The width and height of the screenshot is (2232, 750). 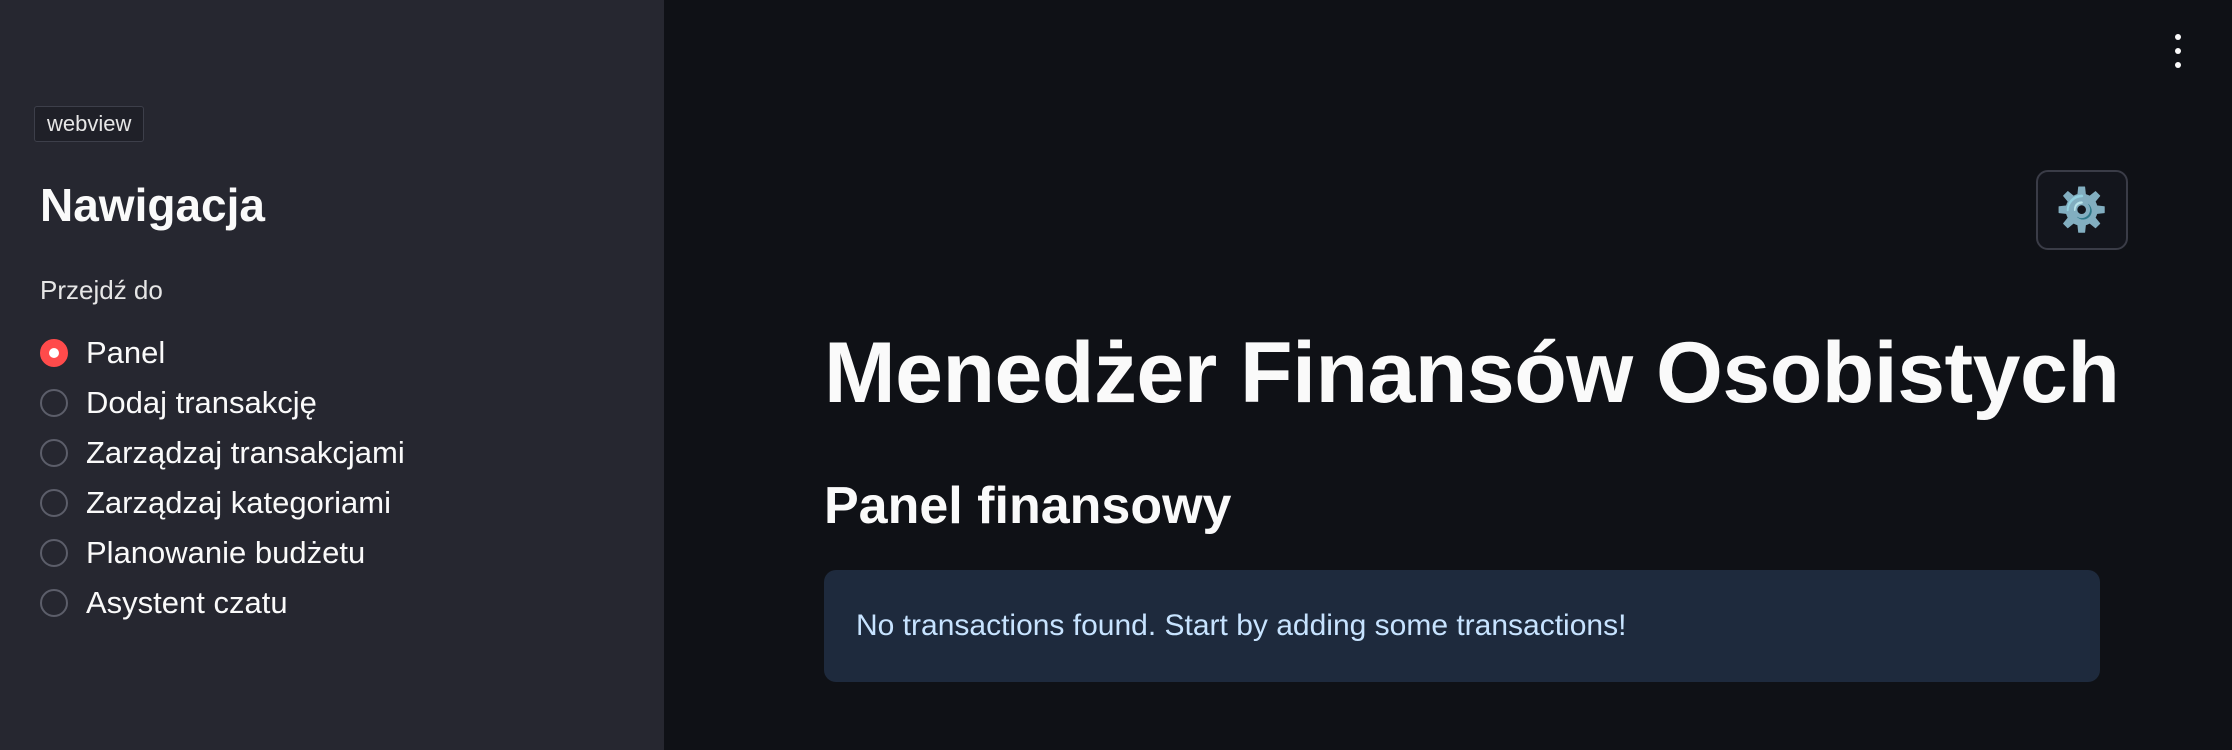 I want to click on nav-option-add-transaction: Dodaj transakcję, so click(x=222, y=403).